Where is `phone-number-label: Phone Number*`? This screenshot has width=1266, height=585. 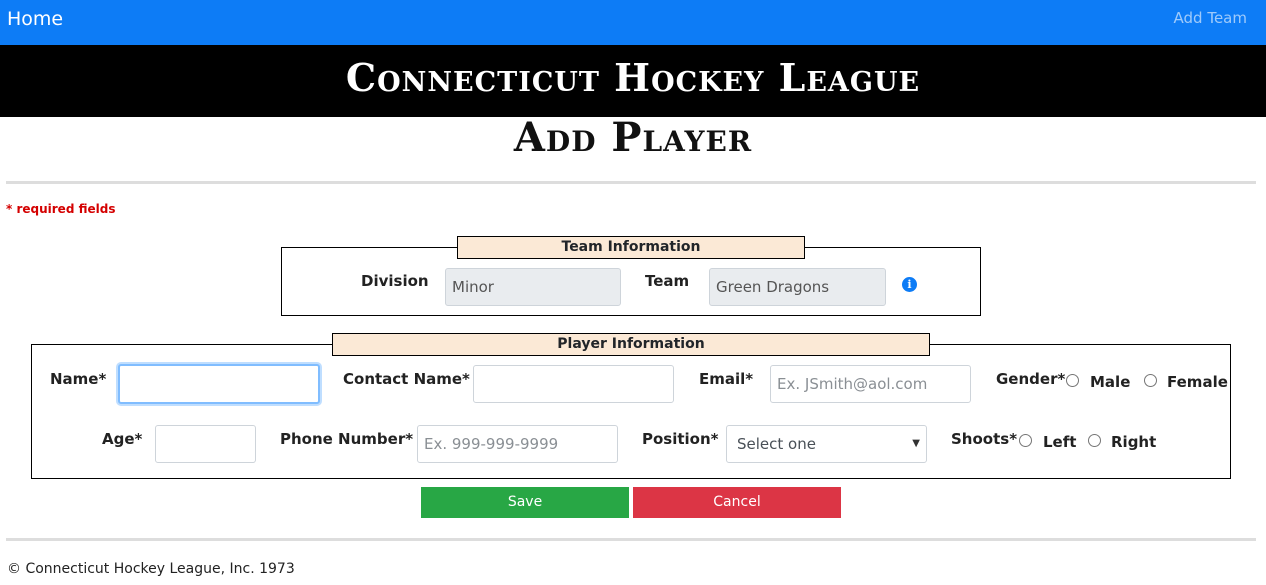 phone-number-label: Phone Number* is located at coordinates (347, 439).